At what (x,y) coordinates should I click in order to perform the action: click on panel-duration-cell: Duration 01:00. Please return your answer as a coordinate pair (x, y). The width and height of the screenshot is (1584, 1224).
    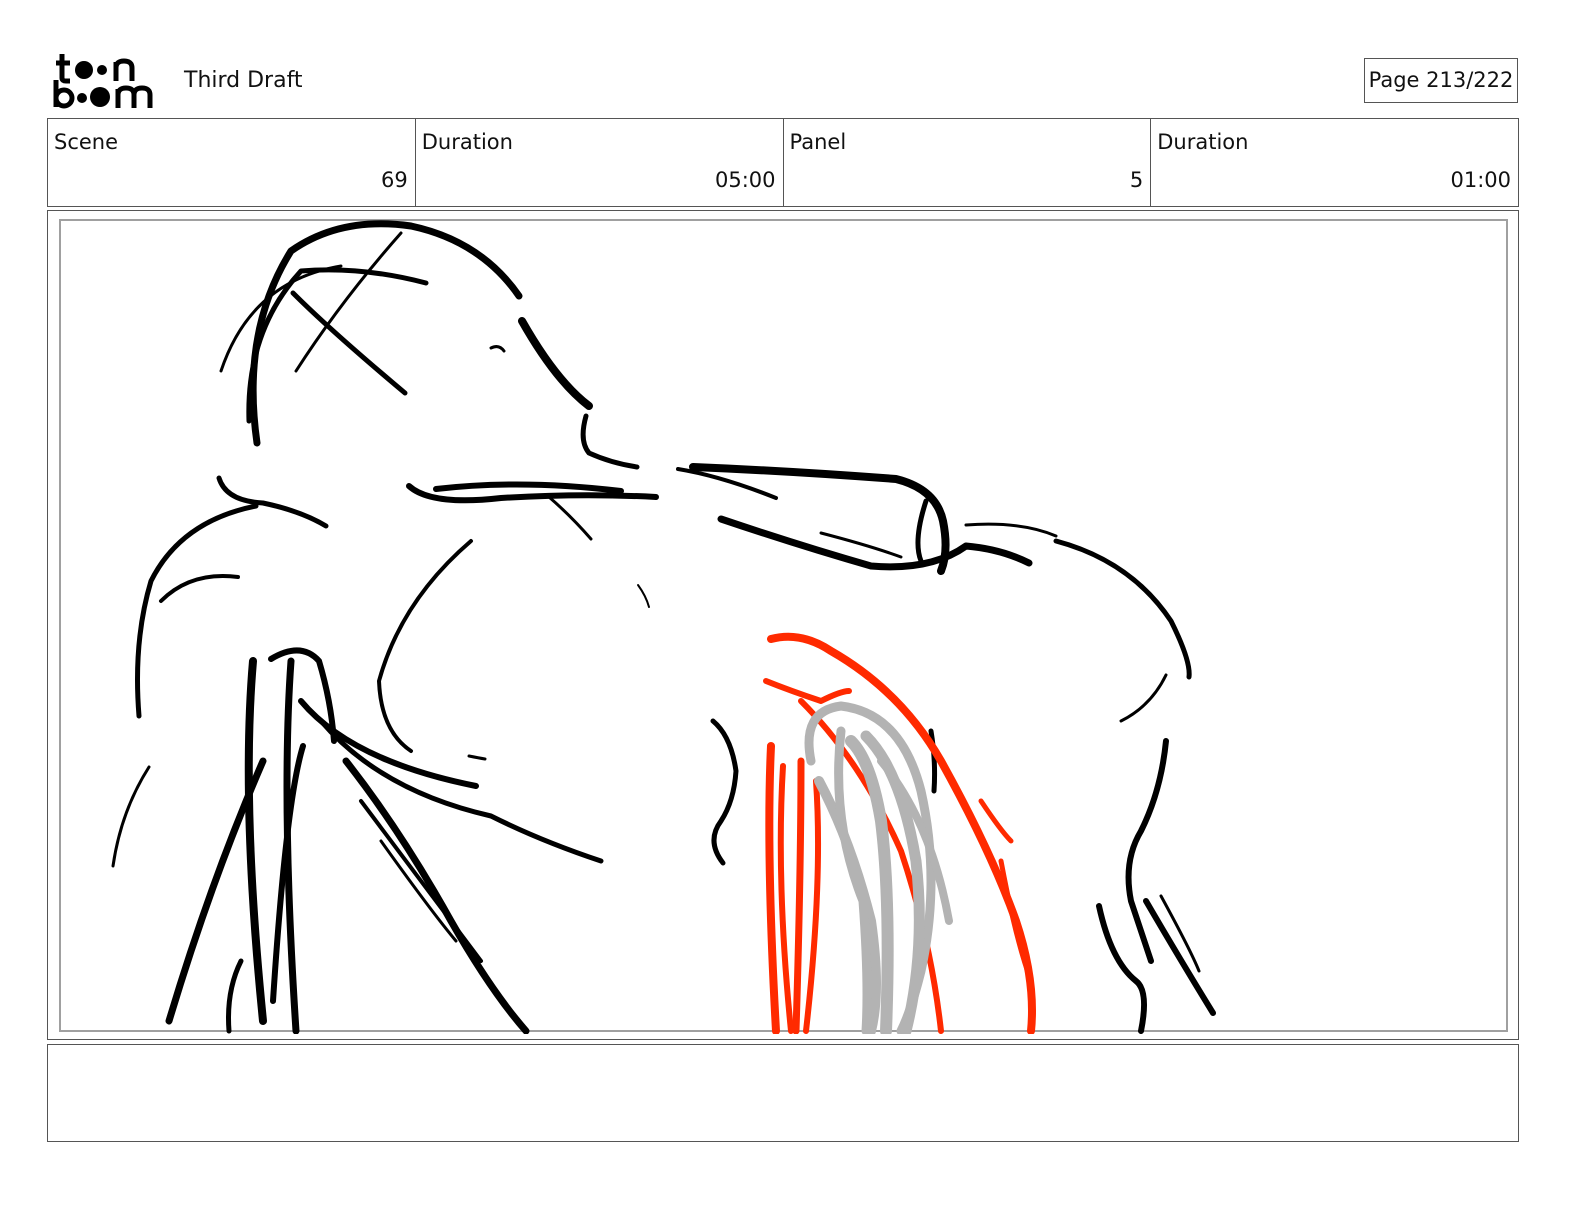
    Looking at the image, I should click on (1334, 162).